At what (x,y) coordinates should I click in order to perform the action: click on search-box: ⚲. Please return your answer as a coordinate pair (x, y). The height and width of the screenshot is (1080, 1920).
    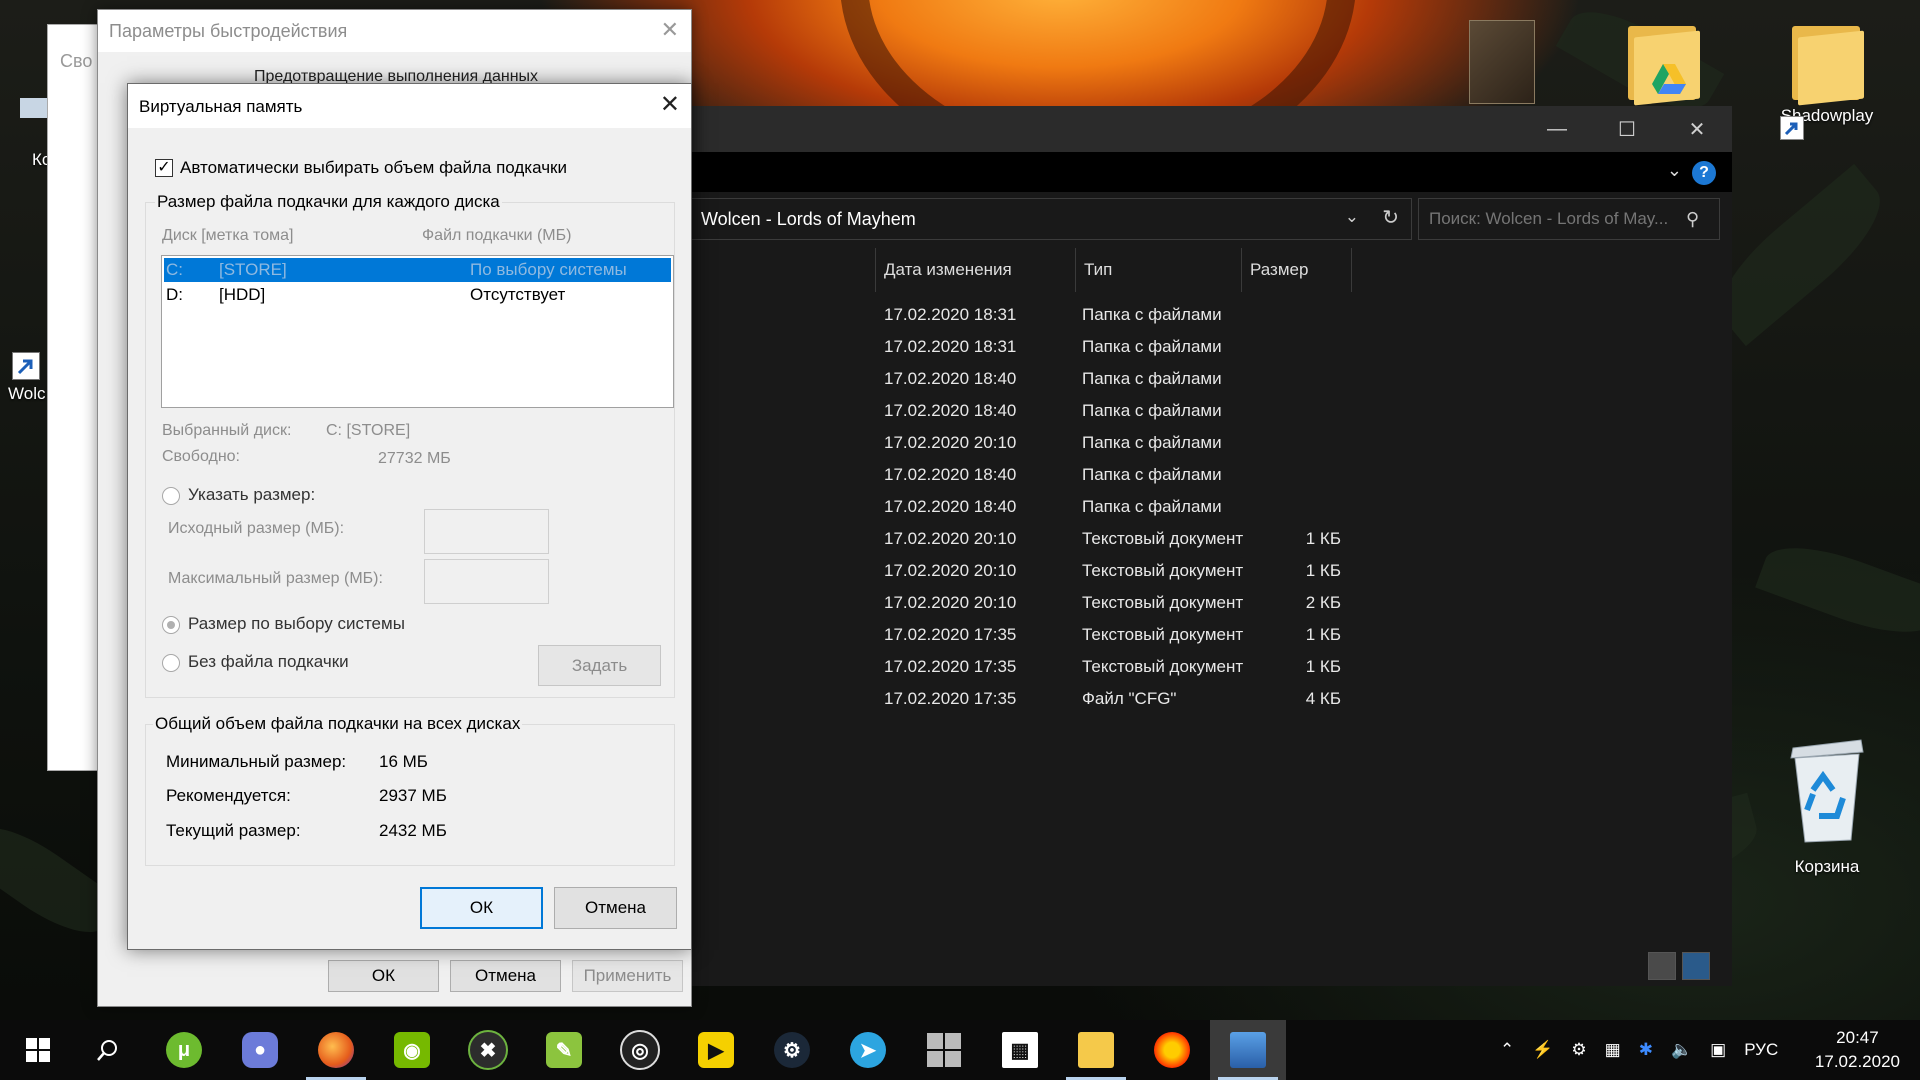
    Looking at the image, I should click on (1569, 219).